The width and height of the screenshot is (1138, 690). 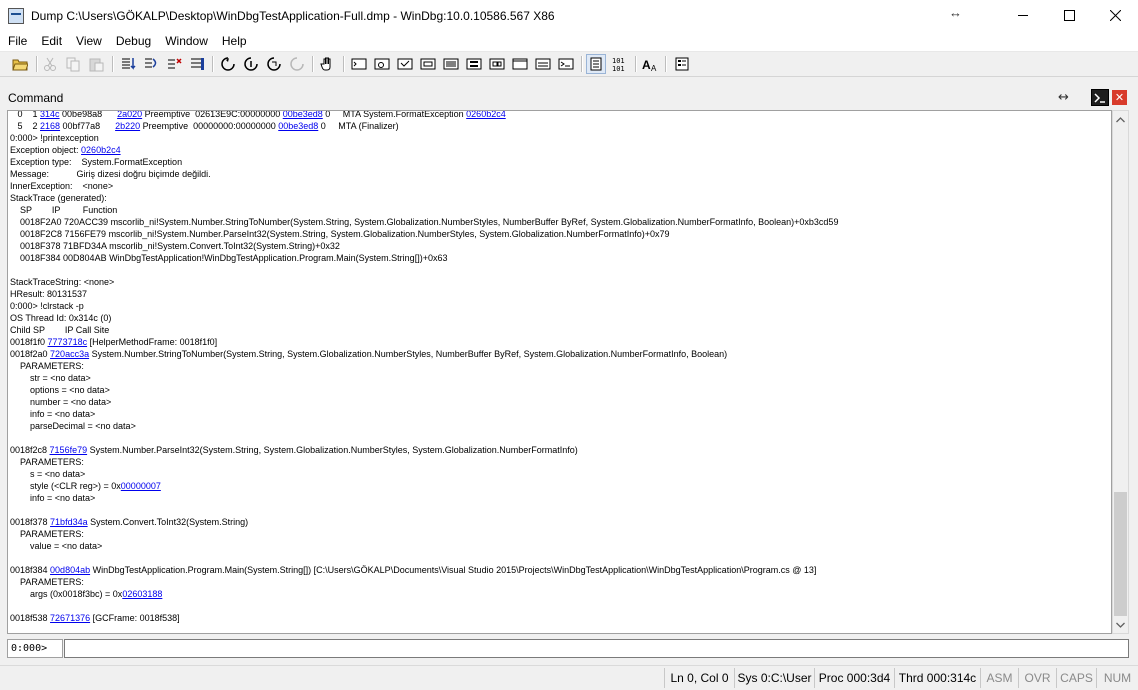 What do you see at coordinates (1120, 372) in the screenshot?
I see `output-scrollbar` at bounding box center [1120, 372].